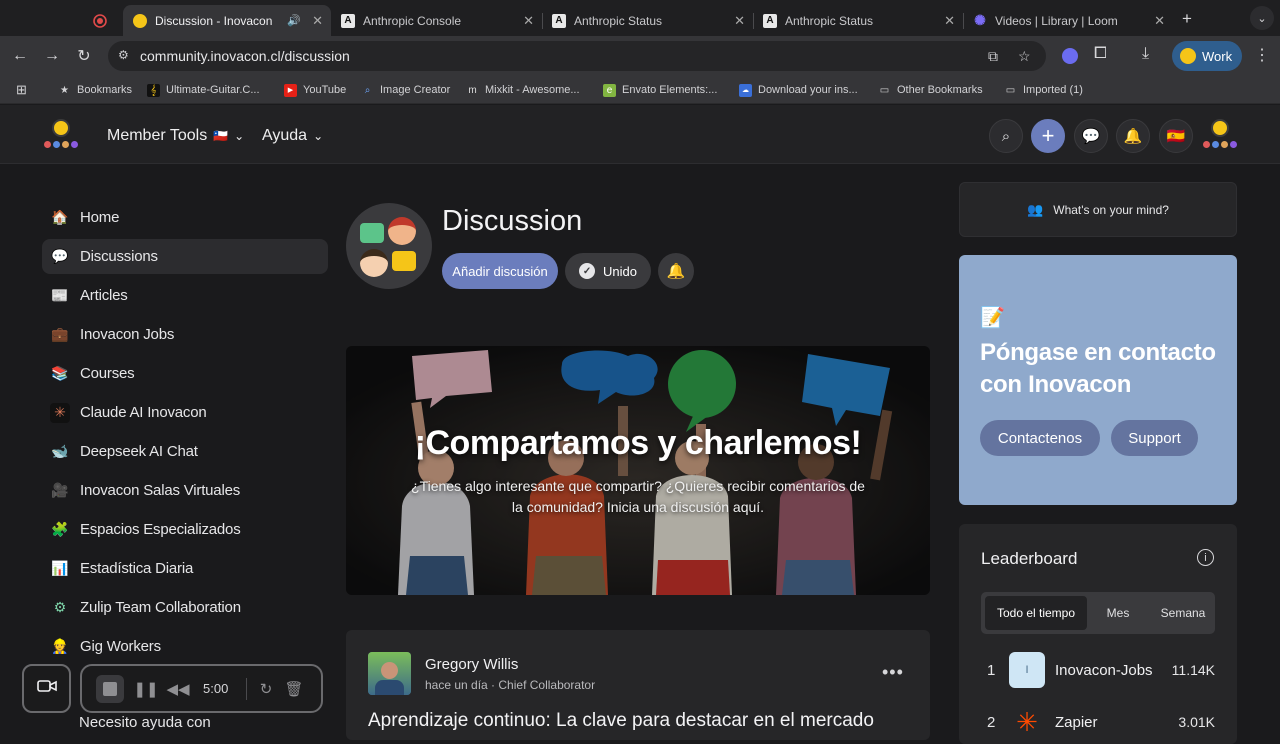  I want to click on sidebar-item-estadistica: 📊 Estadística Diaria, so click(185, 568).